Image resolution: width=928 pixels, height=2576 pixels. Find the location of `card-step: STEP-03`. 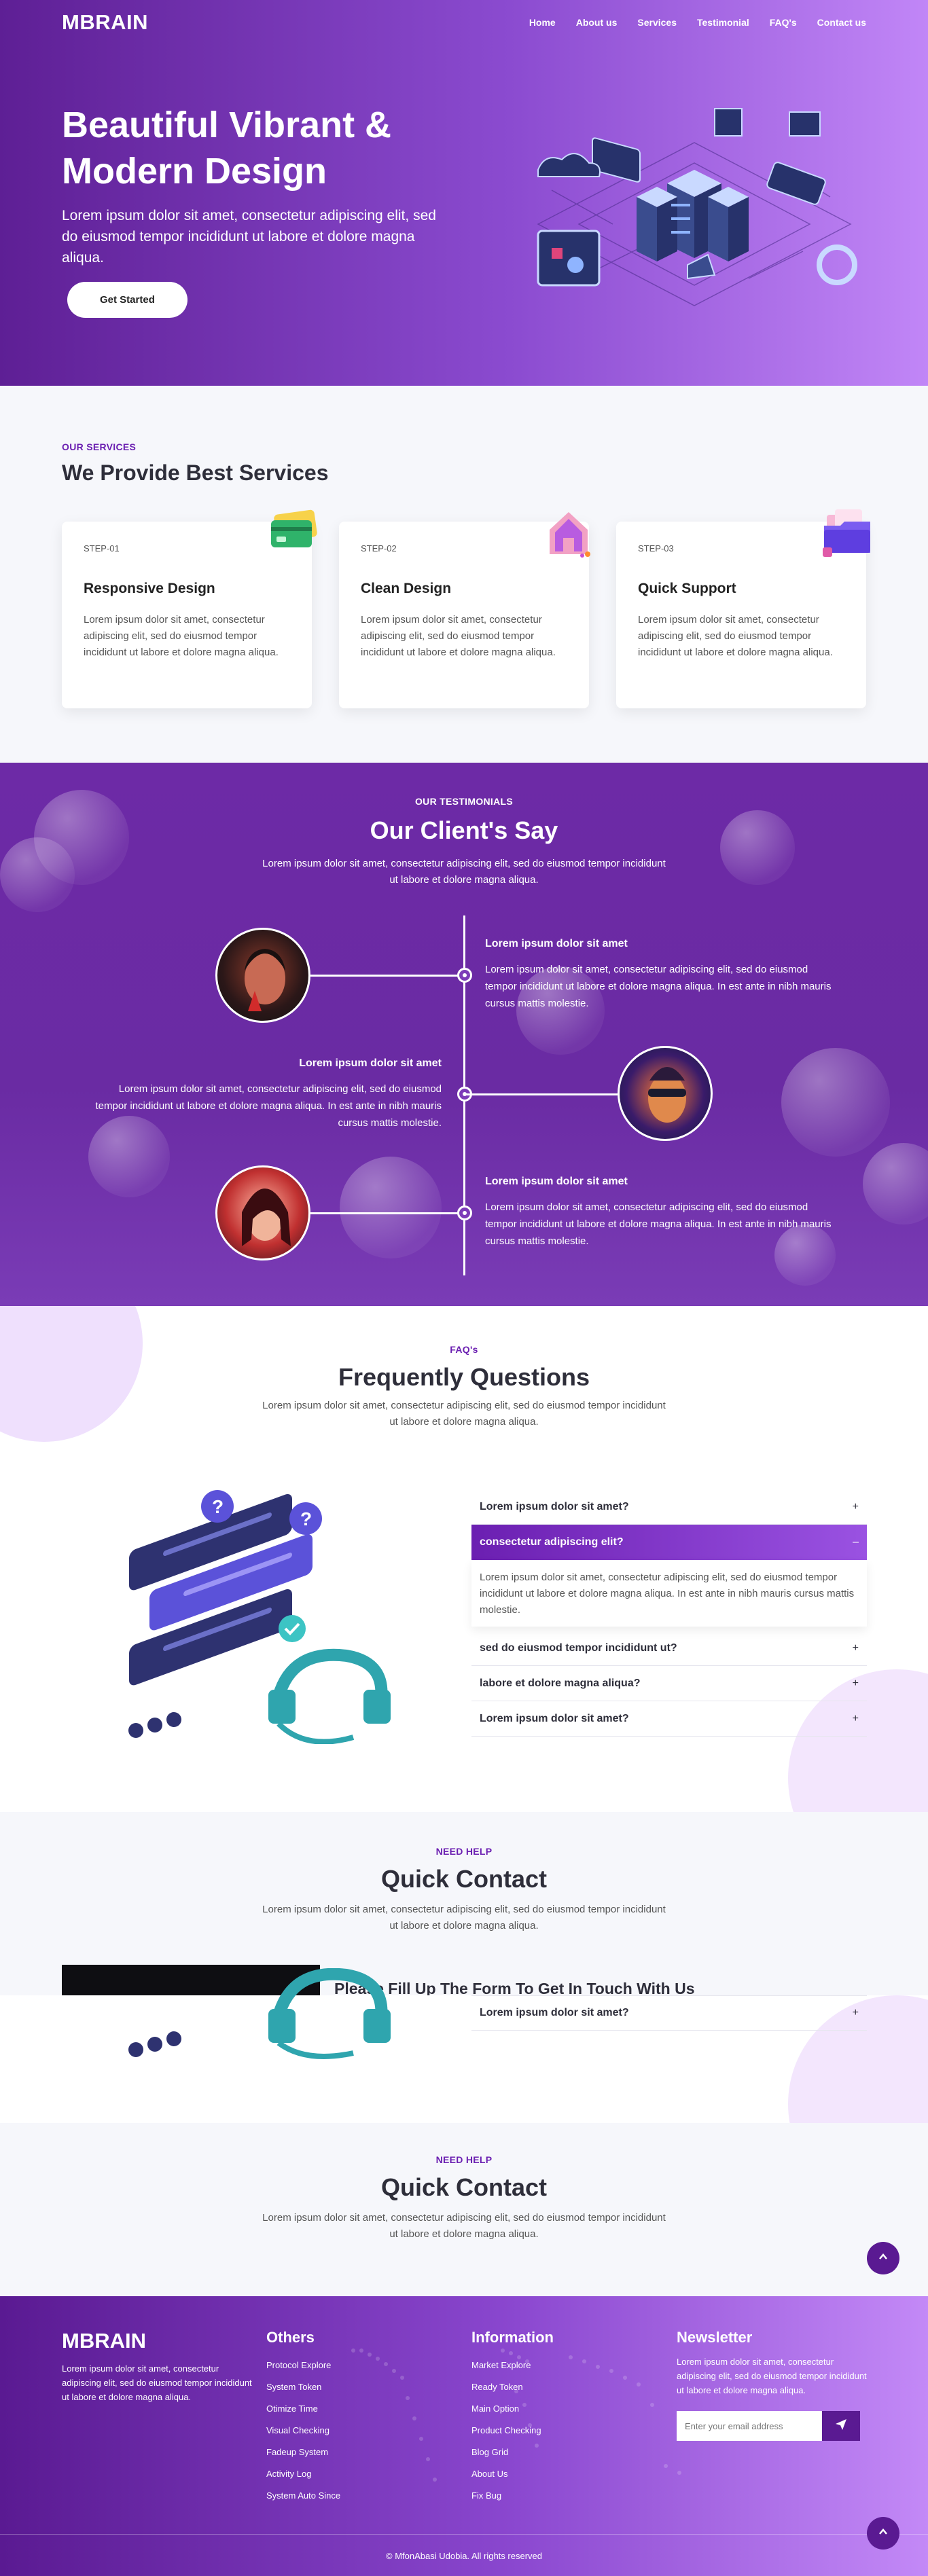

card-step: STEP-03 is located at coordinates (656, 548).